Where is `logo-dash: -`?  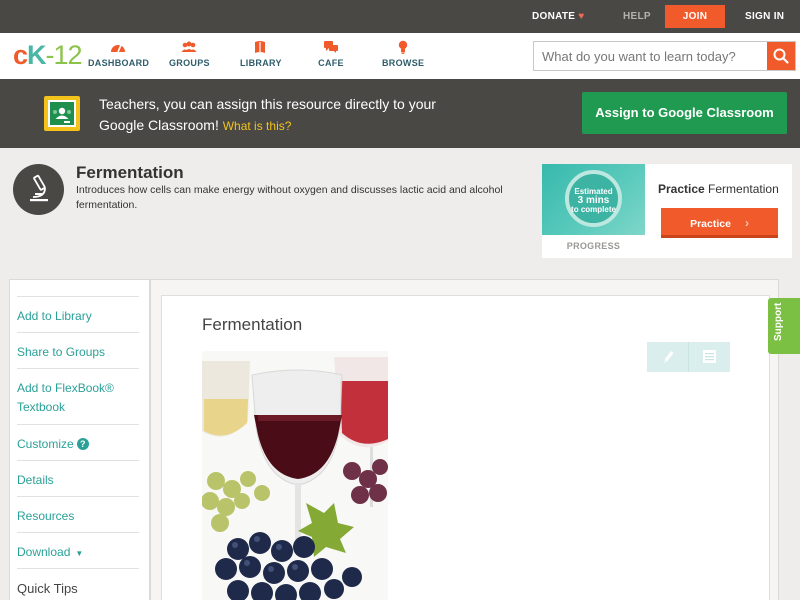
logo-dash: - is located at coordinates (50, 55).